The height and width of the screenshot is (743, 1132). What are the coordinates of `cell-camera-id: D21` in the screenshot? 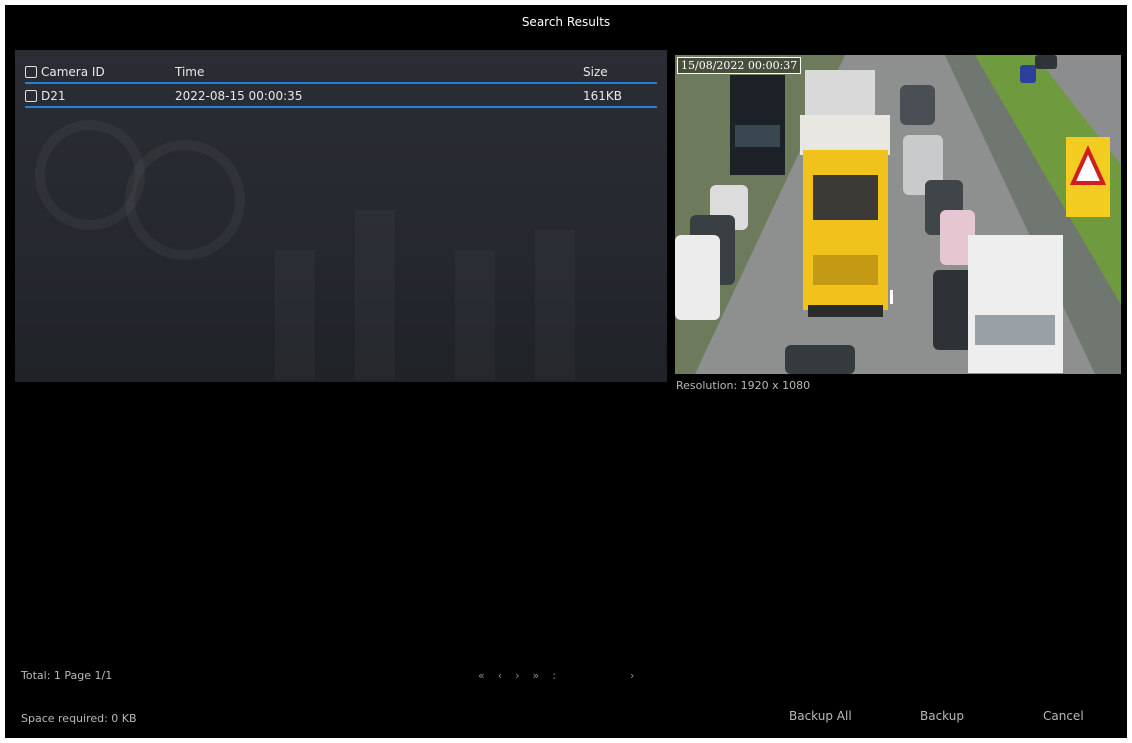 It's located at (100, 96).